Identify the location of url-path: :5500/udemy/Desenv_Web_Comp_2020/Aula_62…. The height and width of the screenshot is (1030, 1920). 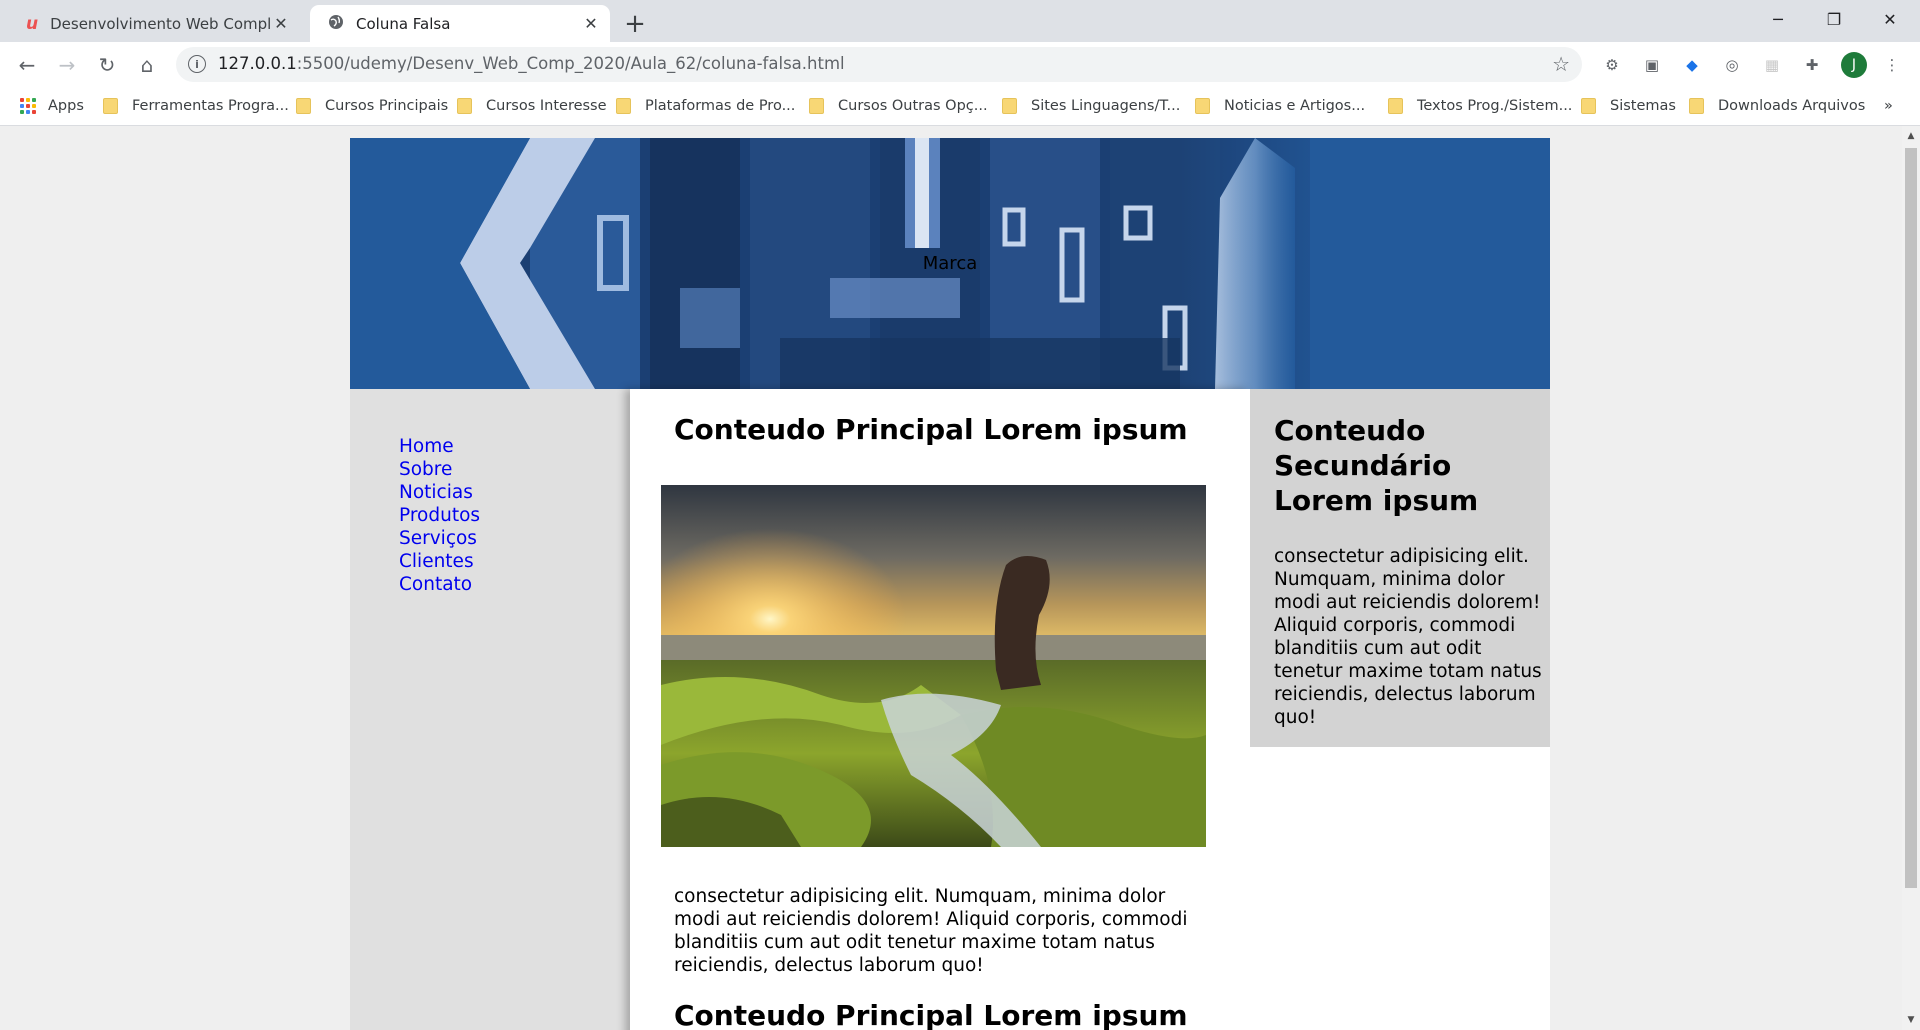
(570, 63).